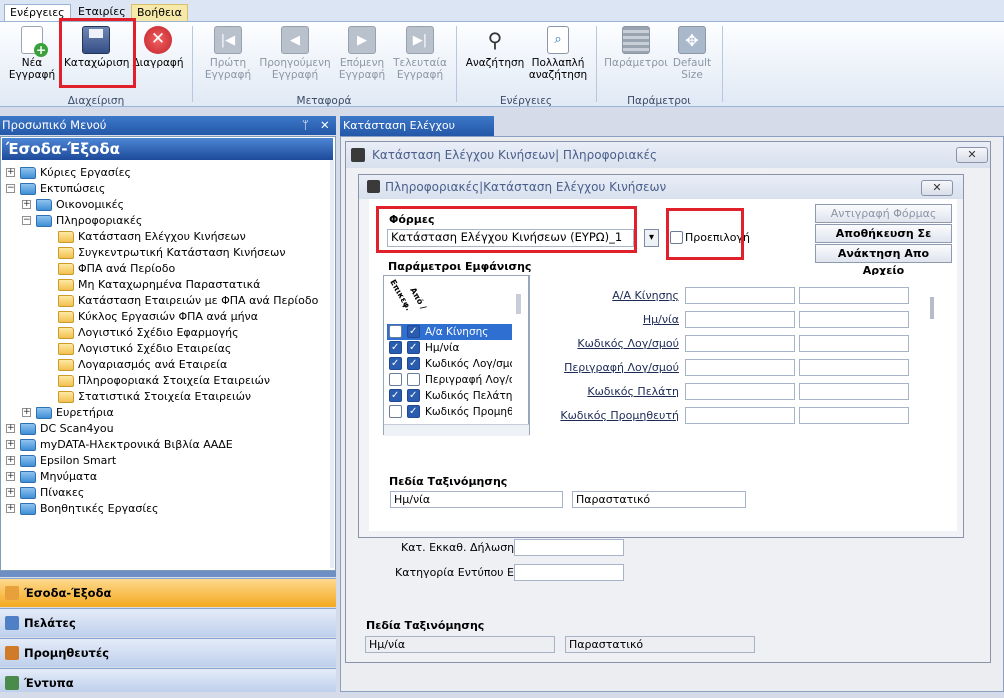  What do you see at coordinates (165, 285) in the screenshot?
I see `tree-item: Μη Καταχωρημένα Παραστατικά` at bounding box center [165, 285].